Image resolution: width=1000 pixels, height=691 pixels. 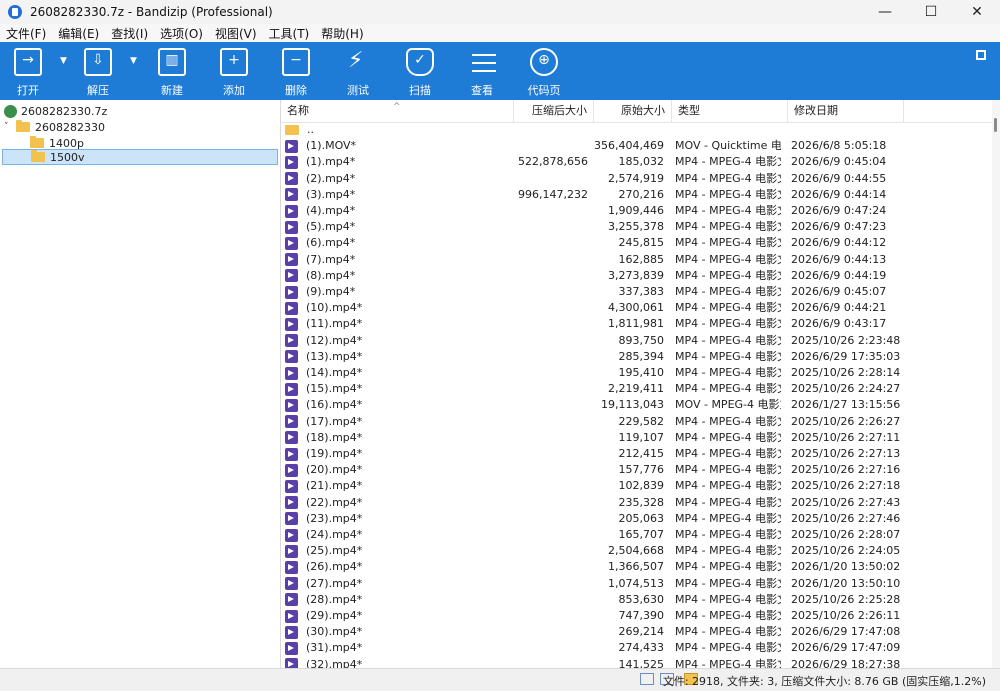 I want to click on cell-original-size: 853,630, so click(x=641, y=599).